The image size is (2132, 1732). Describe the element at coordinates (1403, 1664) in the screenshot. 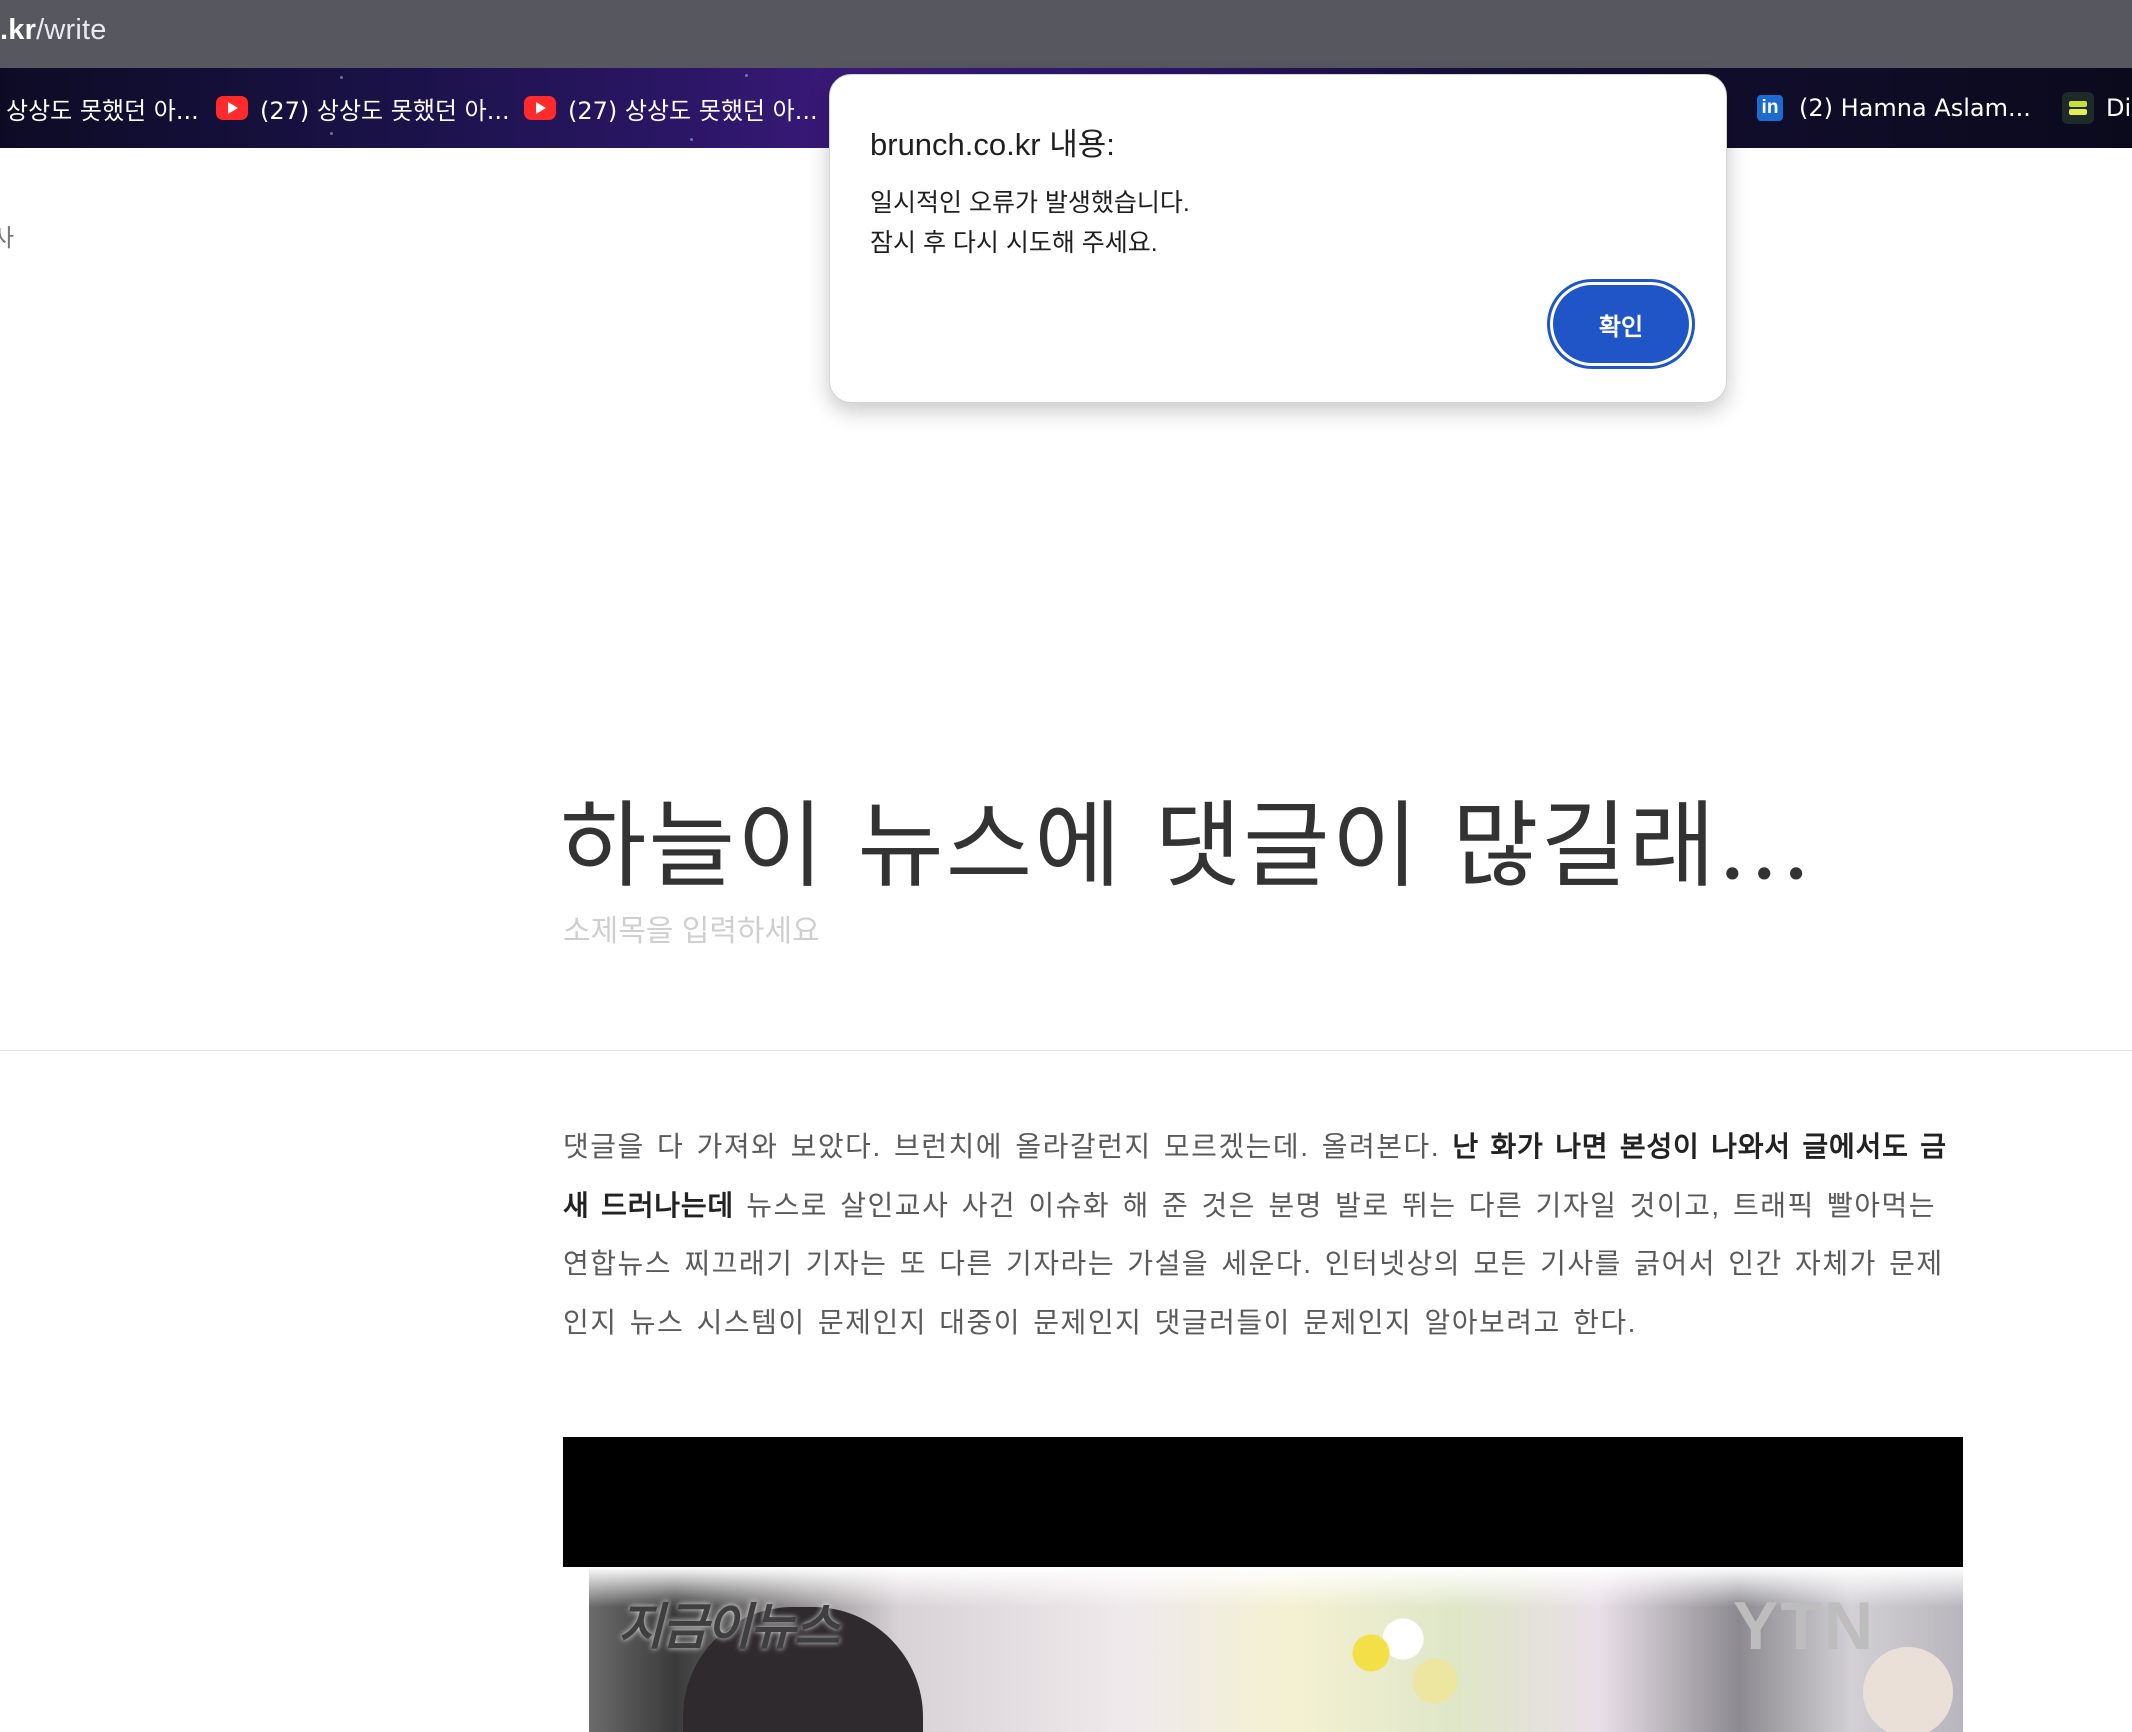

I see `thumbnail-flowers` at that location.